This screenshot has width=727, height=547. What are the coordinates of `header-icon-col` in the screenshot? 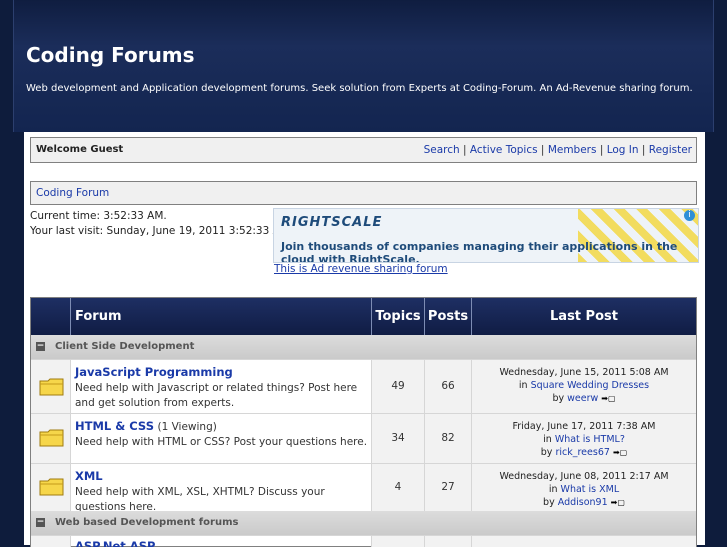 It's located at (51, 316).